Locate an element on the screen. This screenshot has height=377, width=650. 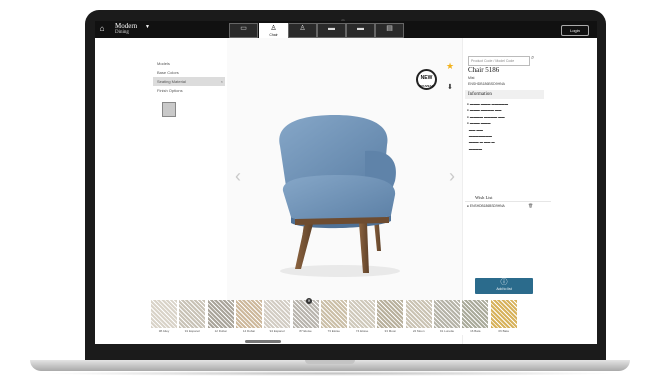
fabric-swatch-label: 22 Moon is located at coordinates (418, 331).